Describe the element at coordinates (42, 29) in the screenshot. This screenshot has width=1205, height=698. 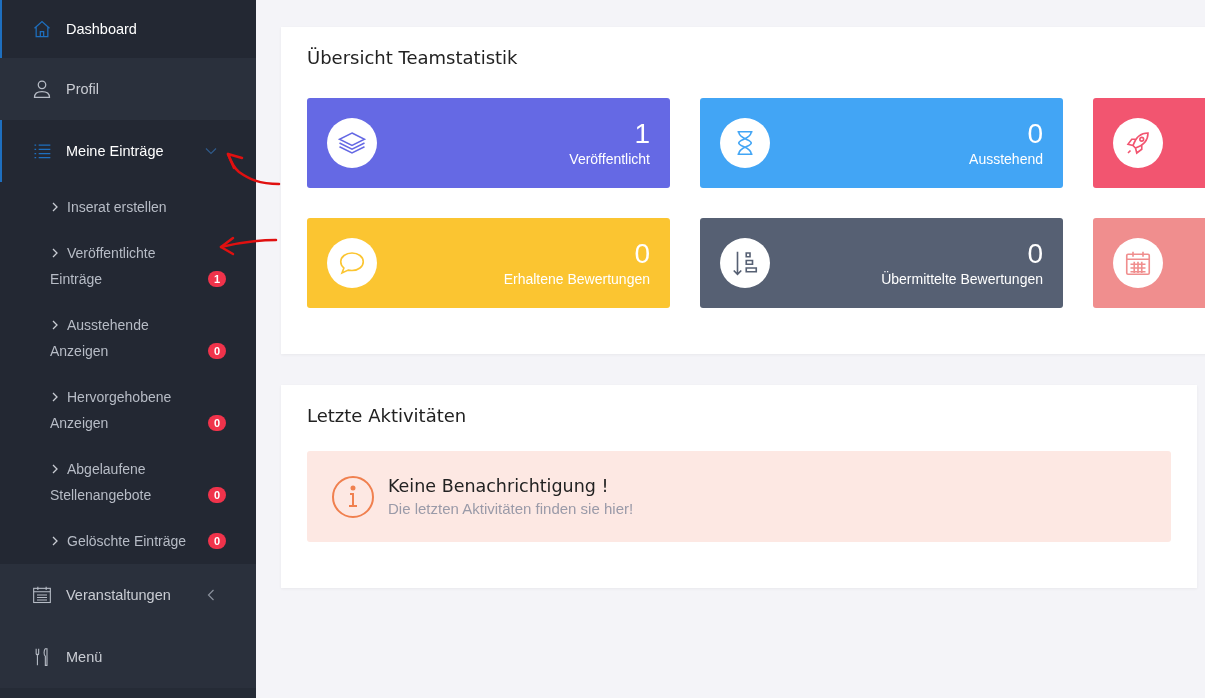
I see `home-icon` at that location.